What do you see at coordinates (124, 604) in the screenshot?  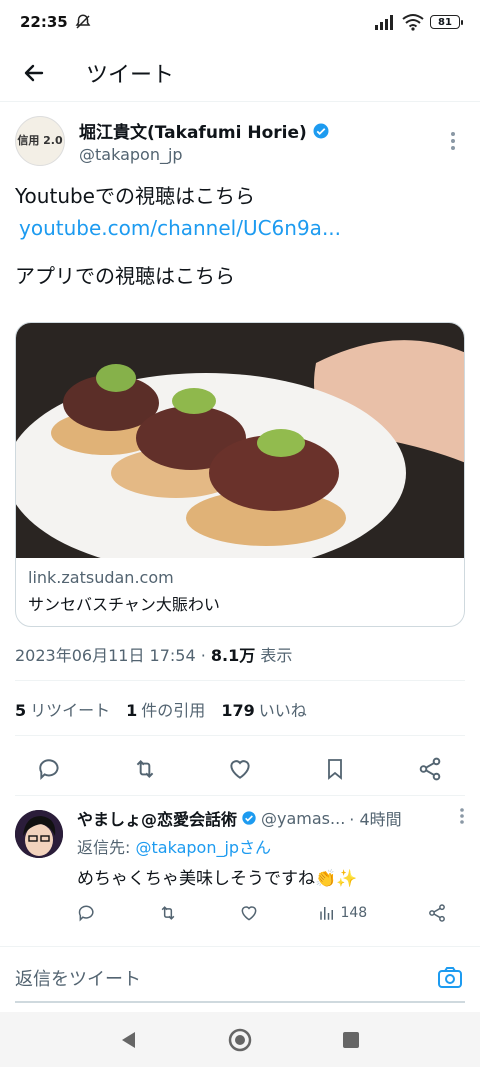 I see `card-title: サンセバスチャン大賑わい` at bounding box center [124, 604].